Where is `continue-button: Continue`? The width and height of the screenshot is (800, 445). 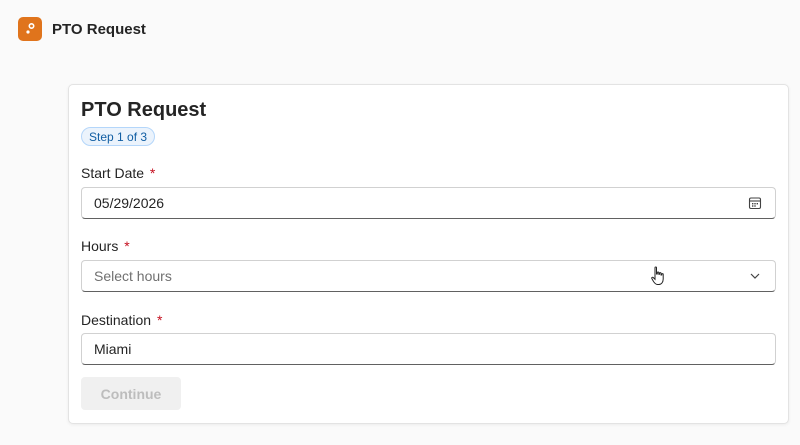 continue-button: Continue is located at coordinates (131, 393).